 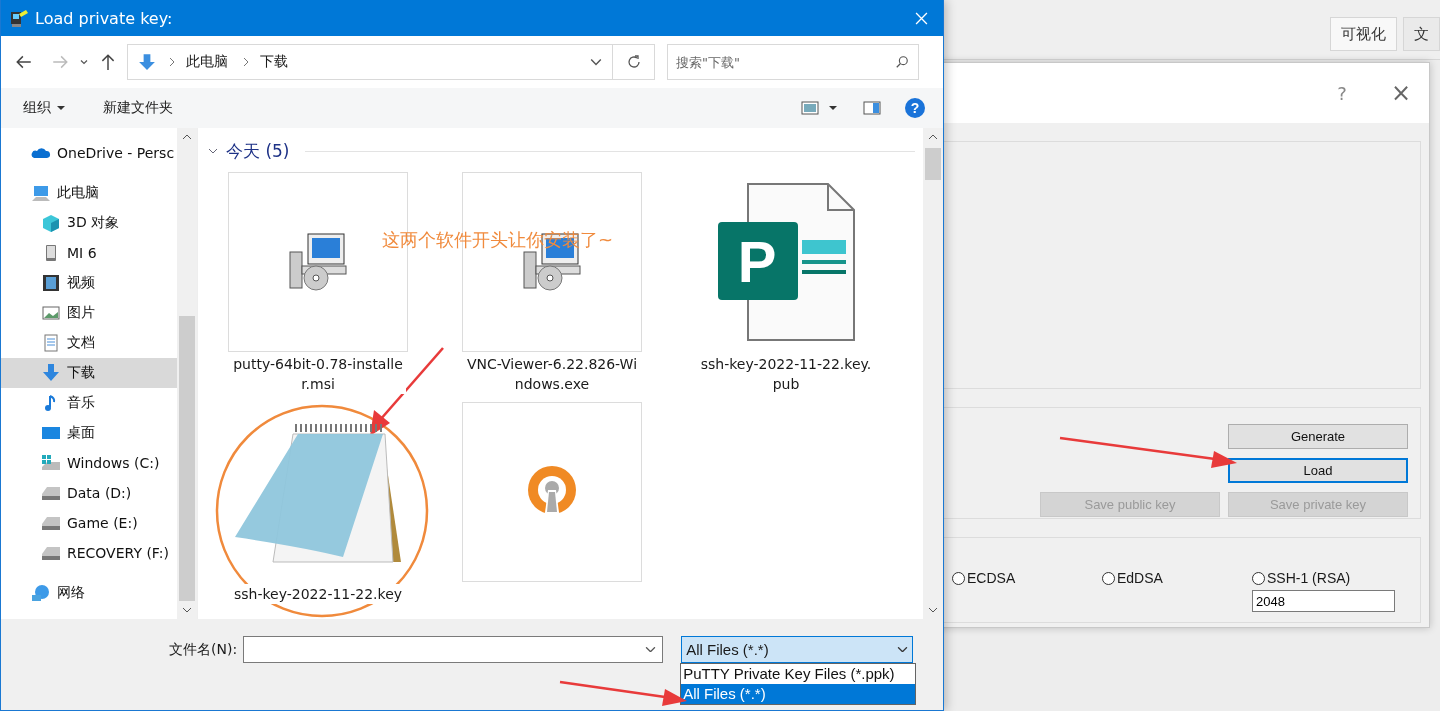 I want to click on preview-pane-icon, so click(x=872, y=108).